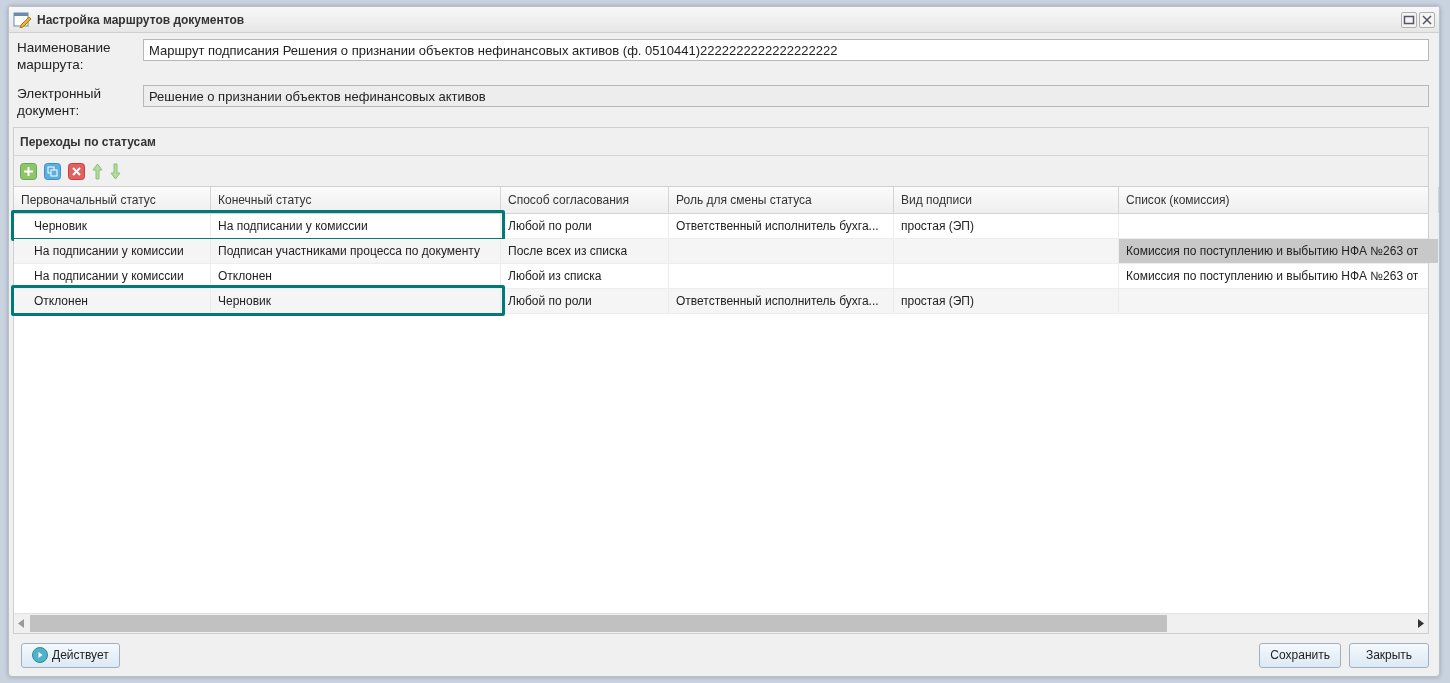 Image resolution: width=1450 pixels, height=683 pixels. I want to click on dialog-button: Закрыть, so click(1389, 655).